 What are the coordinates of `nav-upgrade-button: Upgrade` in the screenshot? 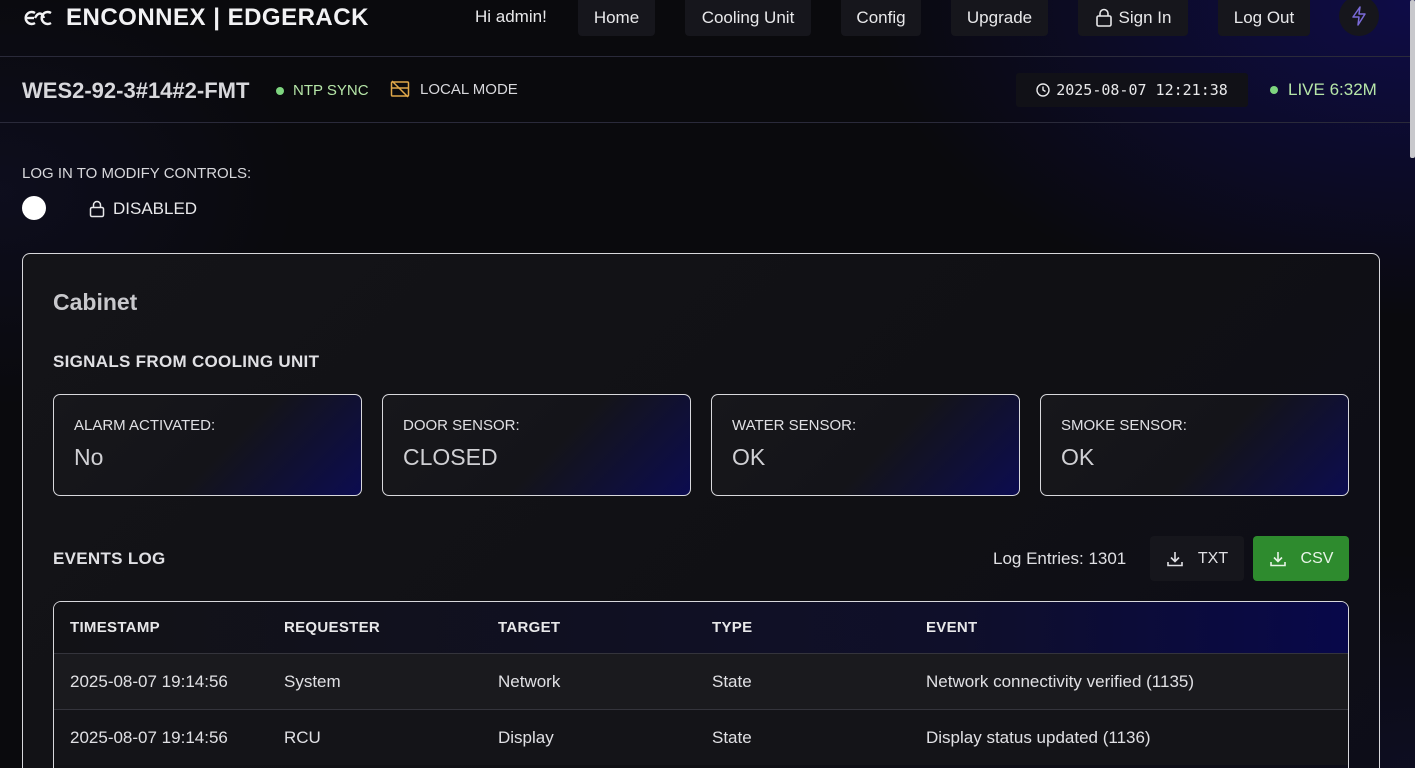 It's located at (999, 18).